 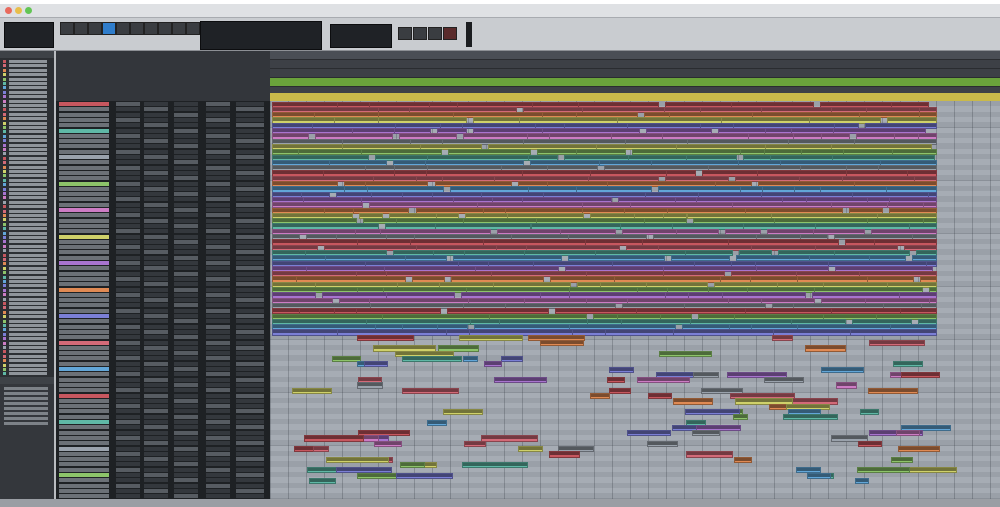 What do you see at coordinates (635, 76) in the screenshot?
I see `timeline-rulers` at bounding box center [635, 76].